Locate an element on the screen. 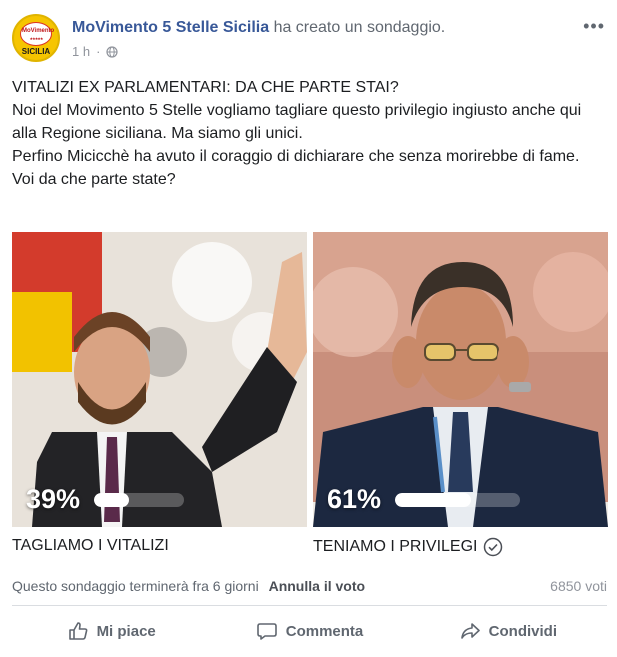 The height and width of the screenshot is (657, 617). check-circle-icon is located at coordinates (493, 547).